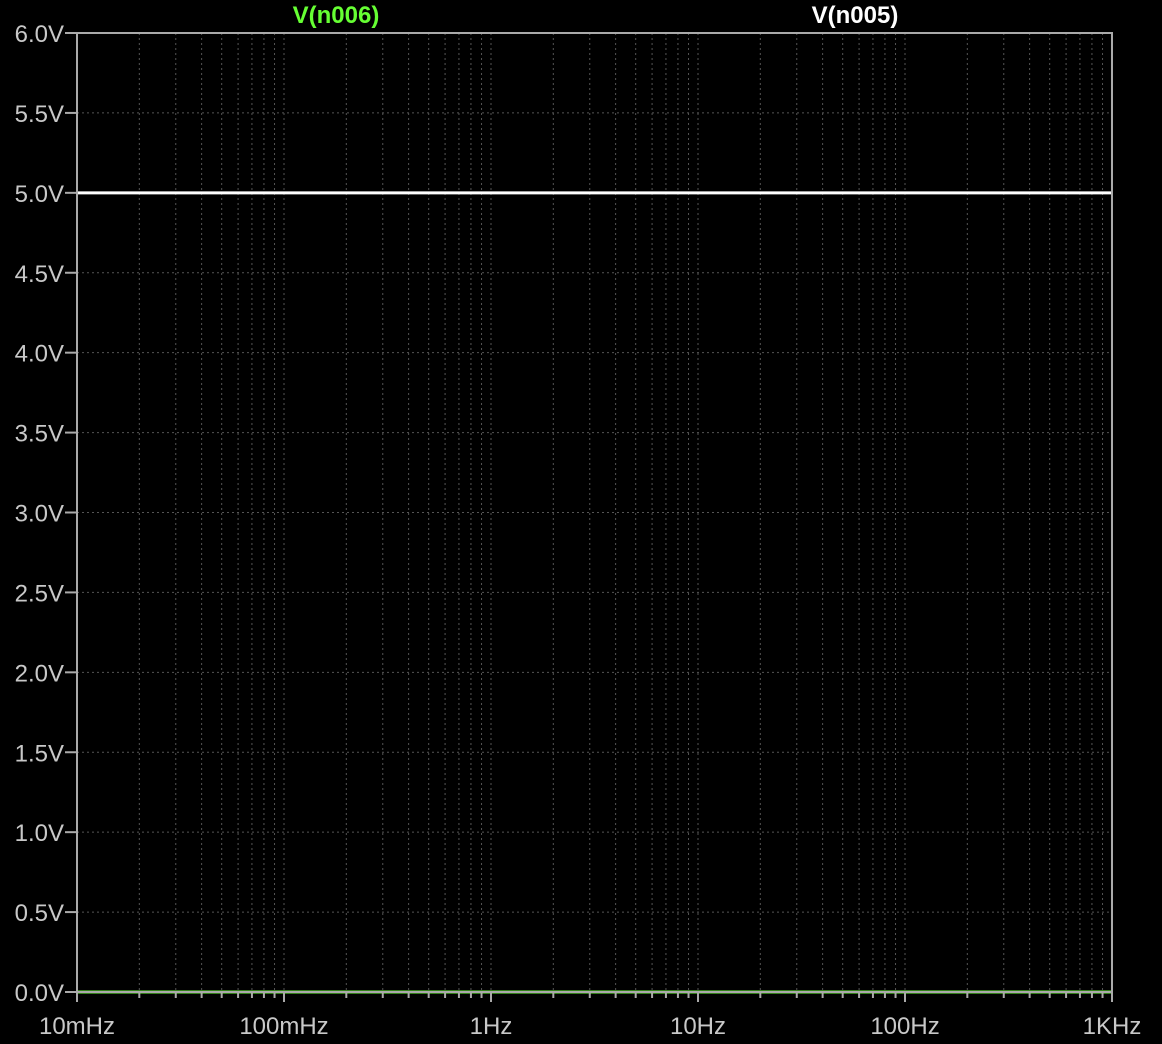  What do you see at coordinates (39, 34) in the screenshot?
I see `y-tick-label: 6.0V` at bounding box center [39, 34].